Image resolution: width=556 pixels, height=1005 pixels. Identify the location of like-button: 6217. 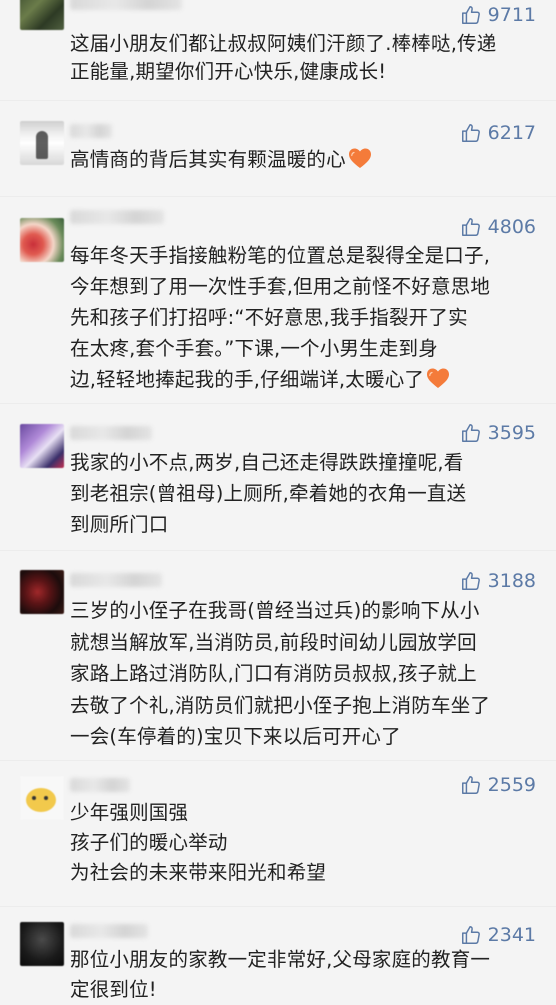
(498, 133).